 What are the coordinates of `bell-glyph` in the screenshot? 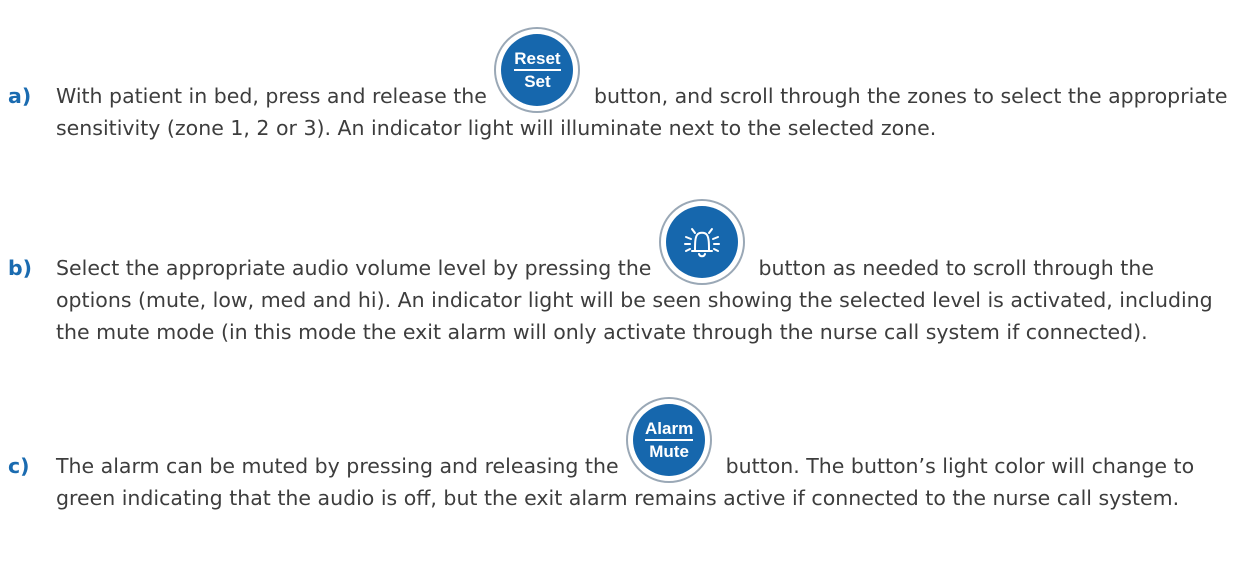 It's located at (701, 243).